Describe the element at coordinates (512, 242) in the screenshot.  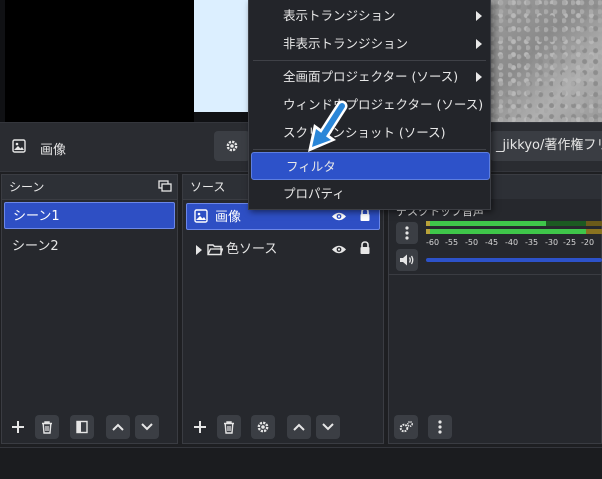
I see `meter-tick: -40` at that location.